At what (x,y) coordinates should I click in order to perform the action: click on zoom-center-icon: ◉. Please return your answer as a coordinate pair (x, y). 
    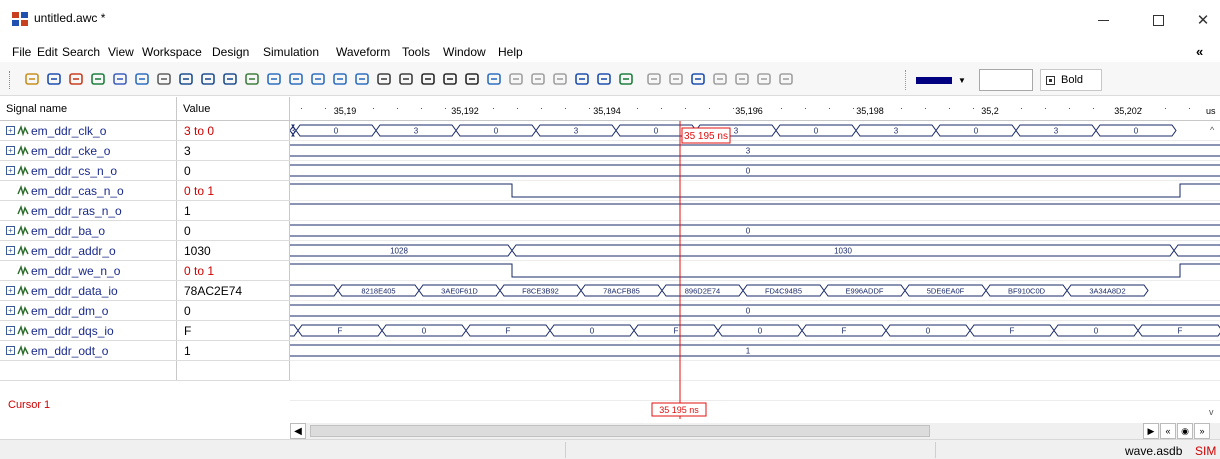
    Looking at the image, I should click on (1185, 431).